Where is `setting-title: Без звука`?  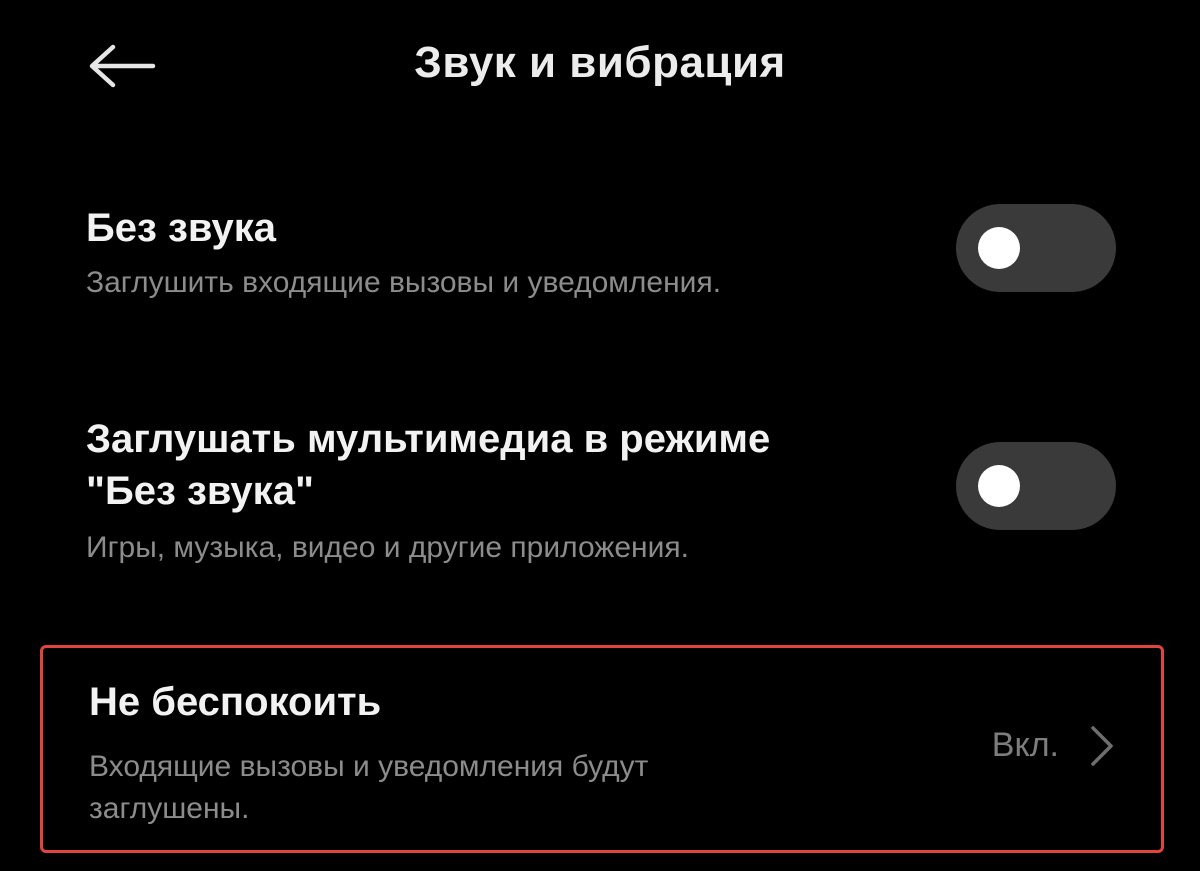
setting-title: Без звука is located at coordinates (181, 228).